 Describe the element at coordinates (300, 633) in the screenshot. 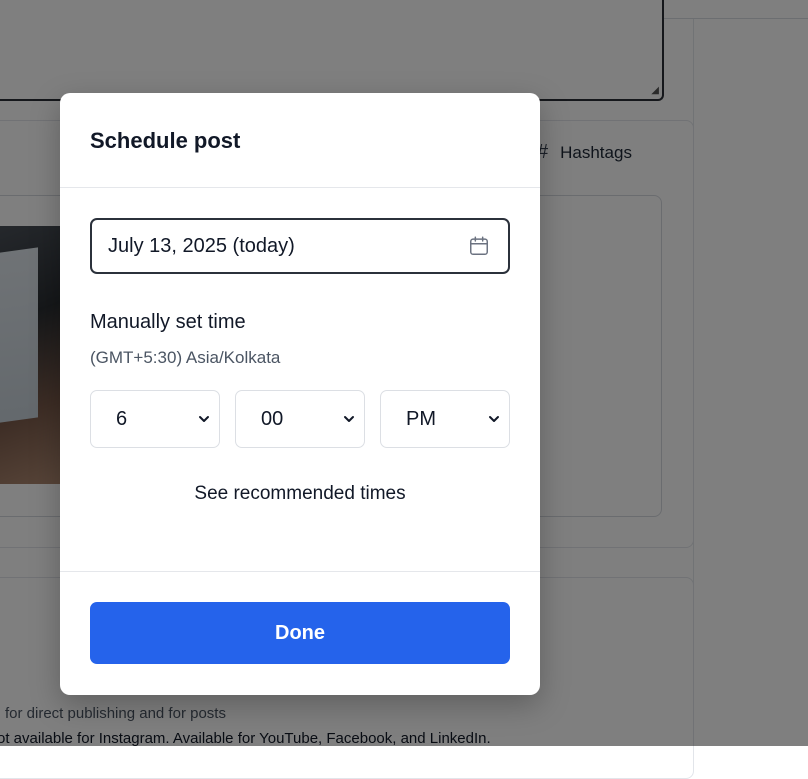

I see `done-button: Done` at that location.